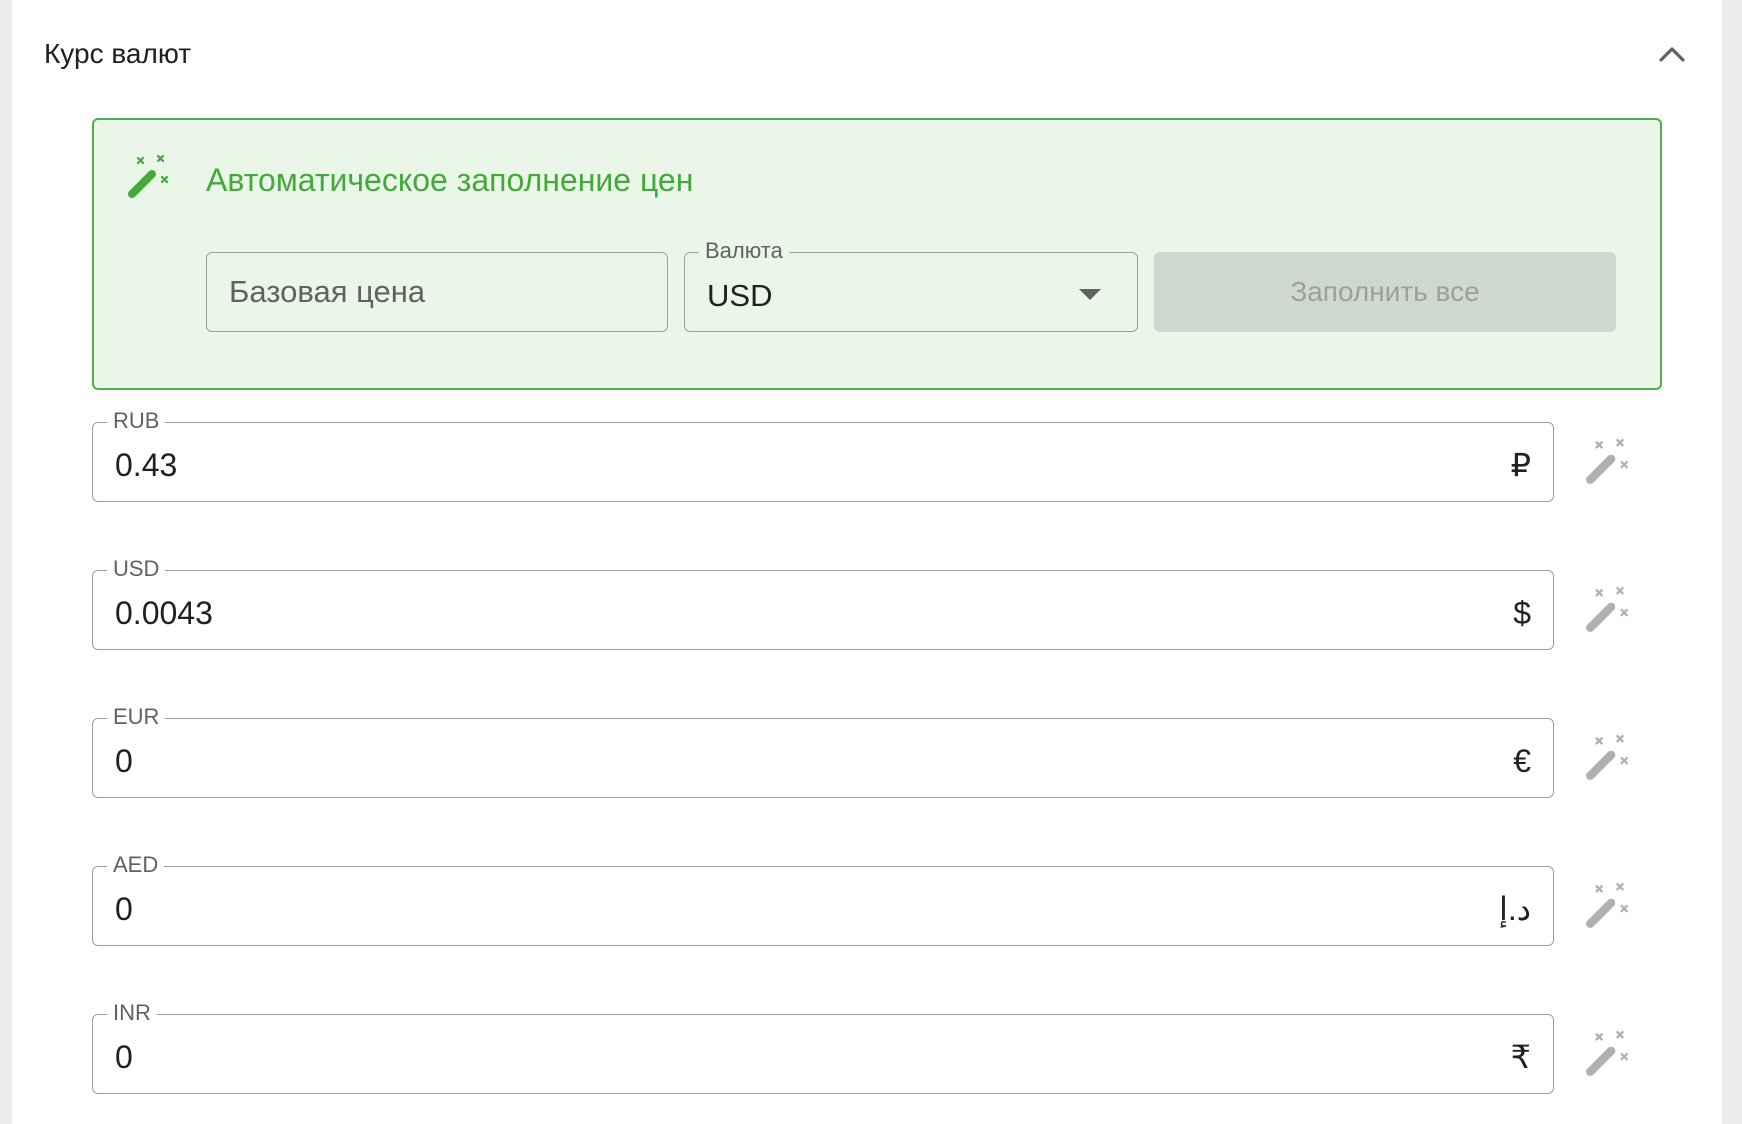 The width and height of the screenshot is (1742, 1124). I want to click on rate-field-label: RUB, so click(136, 421).